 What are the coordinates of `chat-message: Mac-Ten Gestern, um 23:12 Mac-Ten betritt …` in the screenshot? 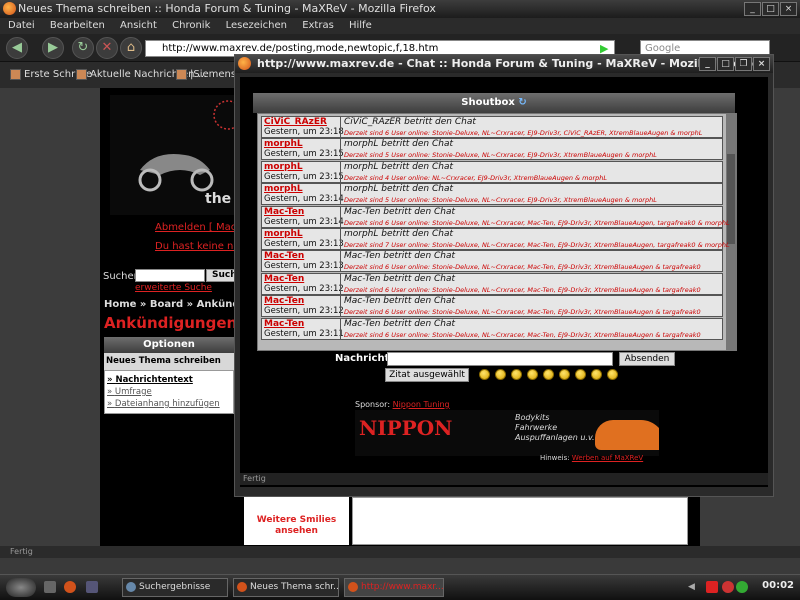 It's located at (492, 283).